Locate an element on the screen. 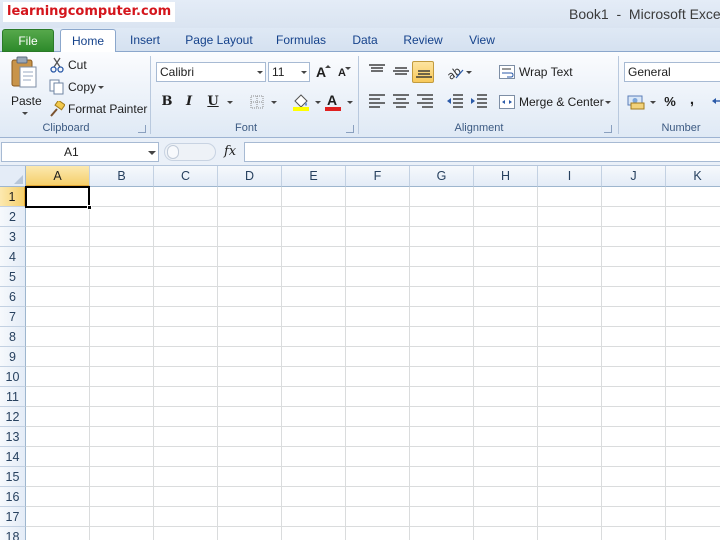 The image size is (720, 540). select-all-triangle-icon is located at coordinates (18, 179).